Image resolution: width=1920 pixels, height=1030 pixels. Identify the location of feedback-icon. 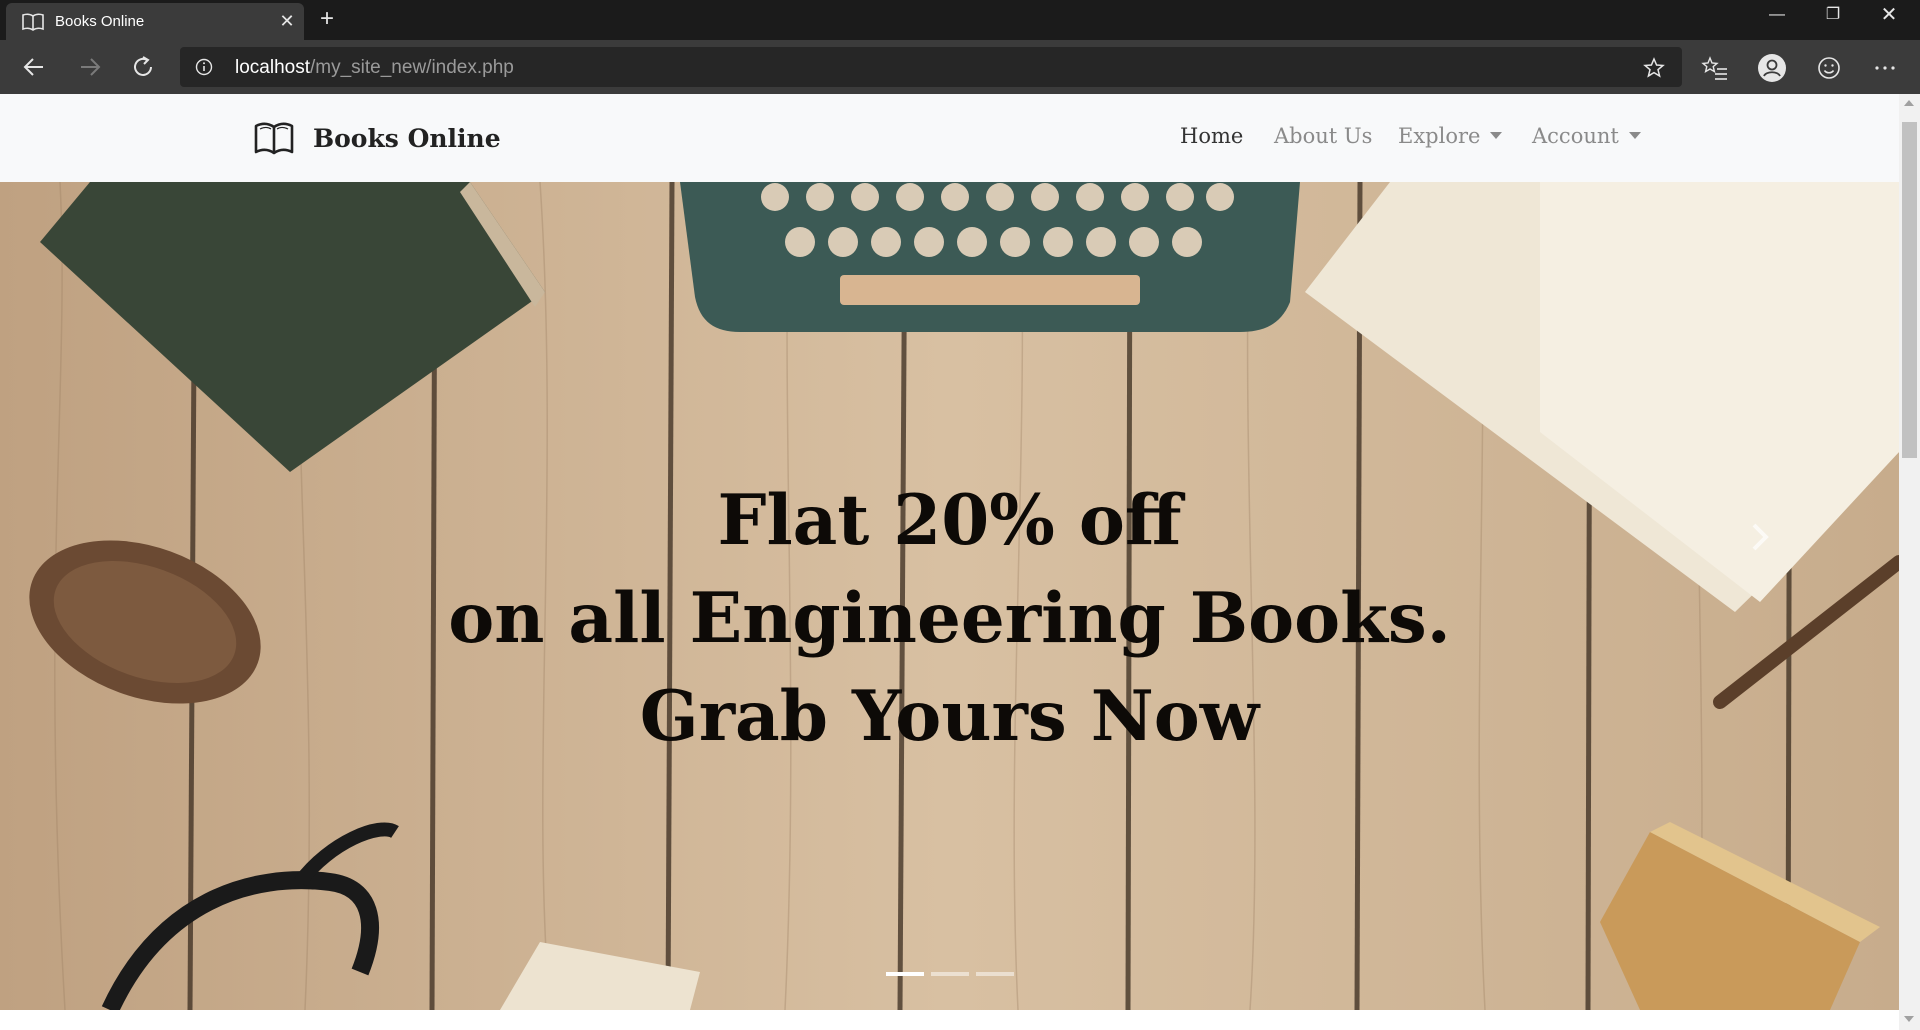
(1829, 68).